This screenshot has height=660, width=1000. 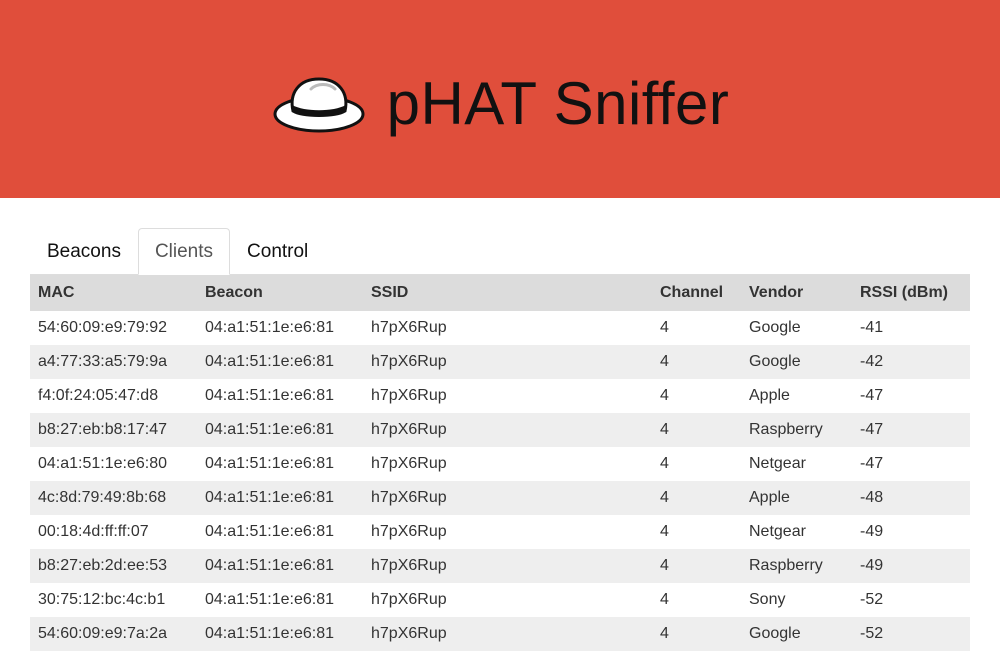 I want to click on mac-cell: 04:a1:51:1e:e6:80, so click(x=103, y=463).